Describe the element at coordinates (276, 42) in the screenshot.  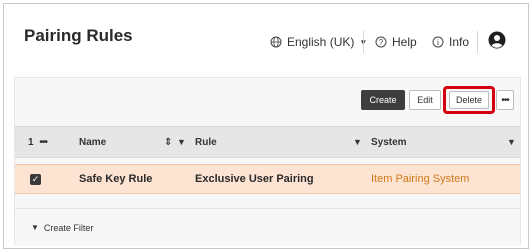
I see `globe-icon` at that location.